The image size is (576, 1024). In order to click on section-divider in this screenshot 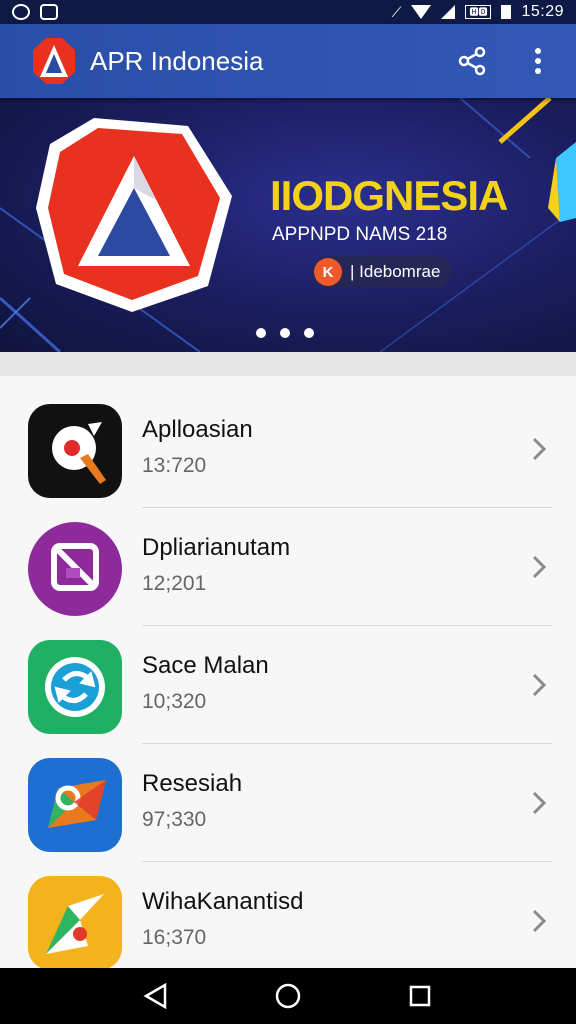, I will do `click(288, 364)`.